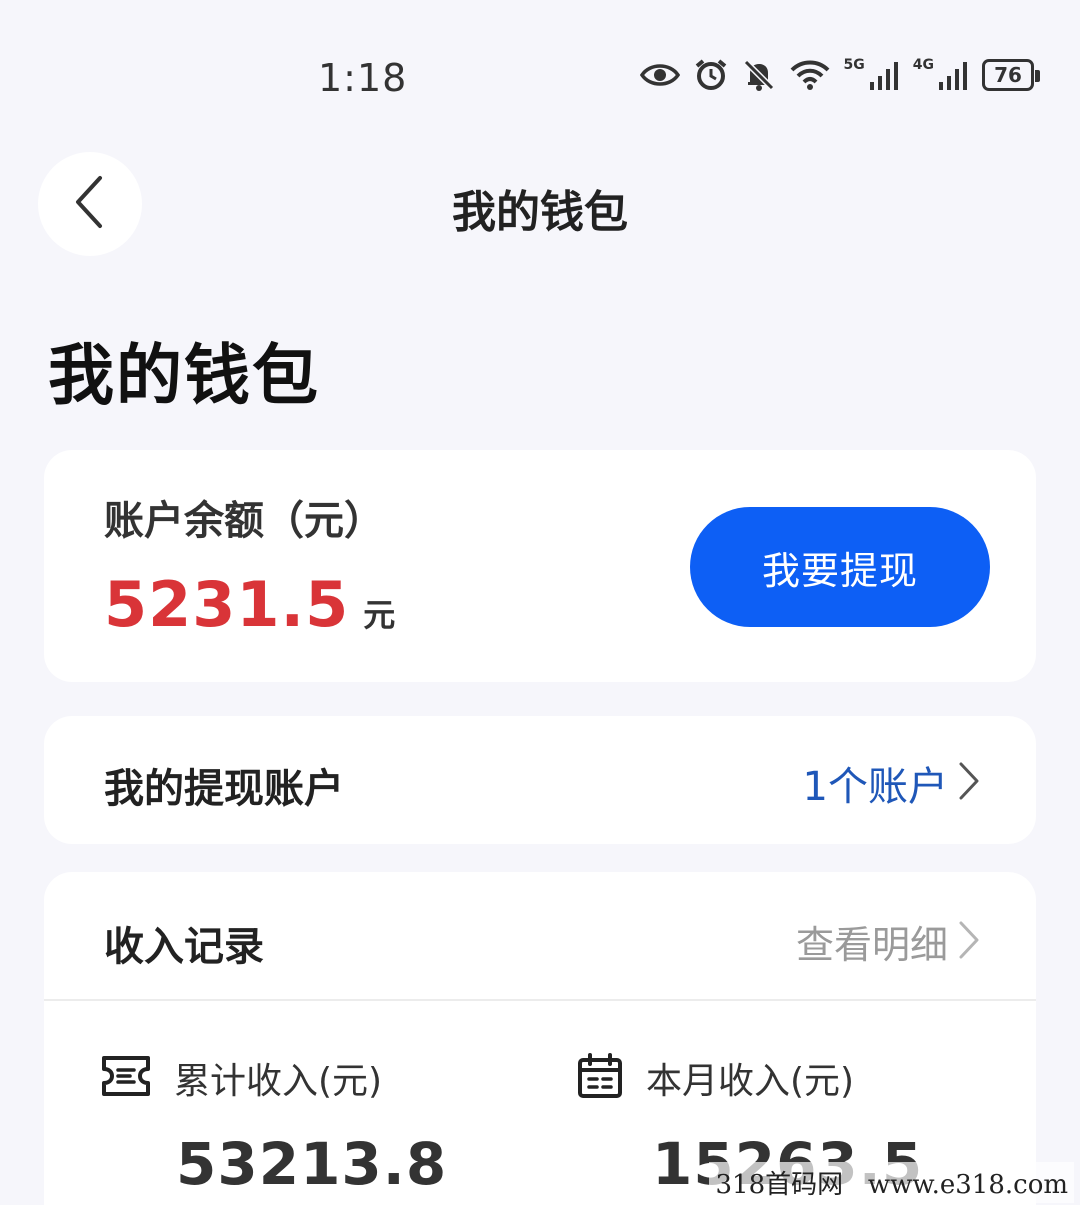 The width and height of the screenshot is (1080, 1205). I want to click on alarm-icon, so click(711, 75).